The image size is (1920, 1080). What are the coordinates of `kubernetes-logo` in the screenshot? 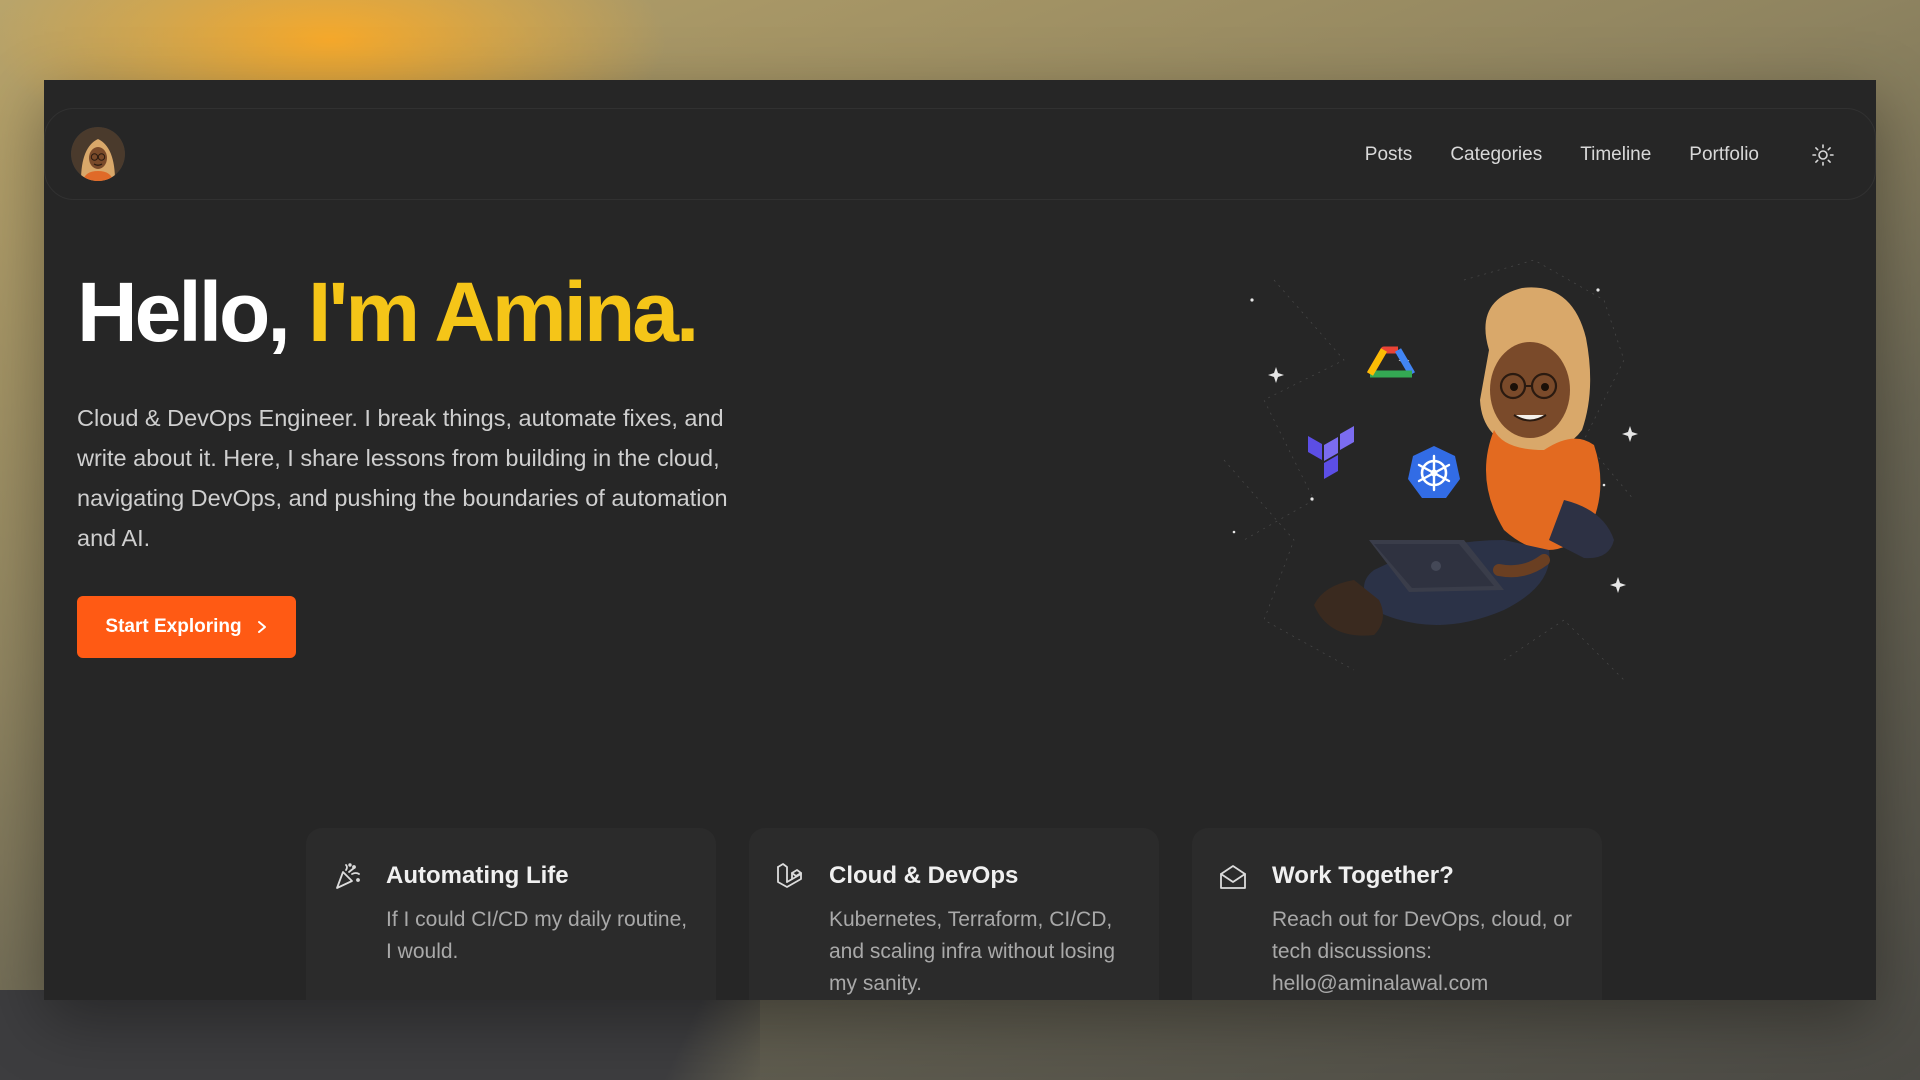 It's located at (1434, 472).